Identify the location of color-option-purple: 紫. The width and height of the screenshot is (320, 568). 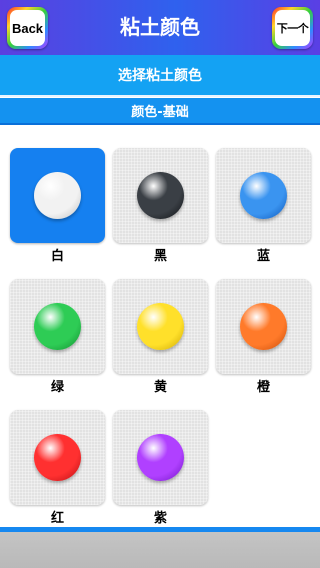
(160, 468).